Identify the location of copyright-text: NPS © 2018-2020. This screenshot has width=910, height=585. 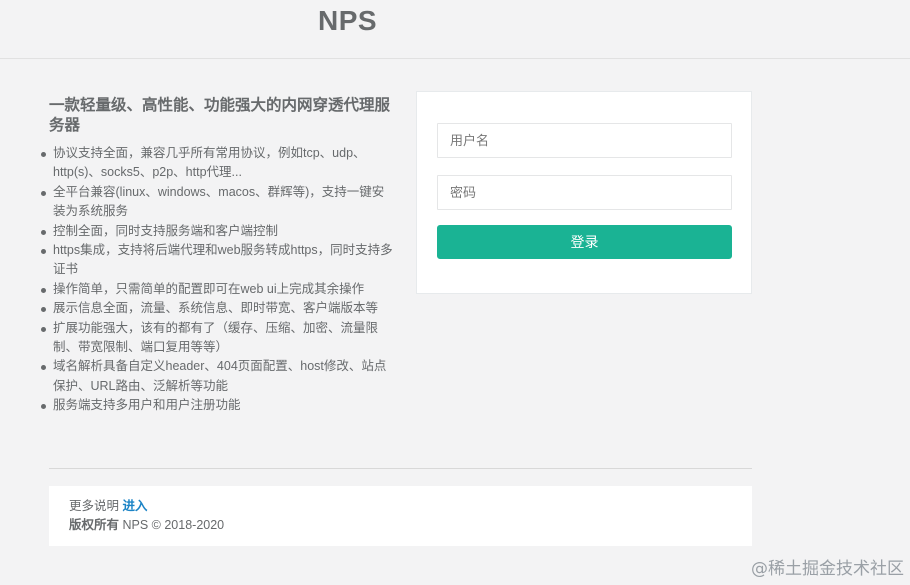
(173, 525).